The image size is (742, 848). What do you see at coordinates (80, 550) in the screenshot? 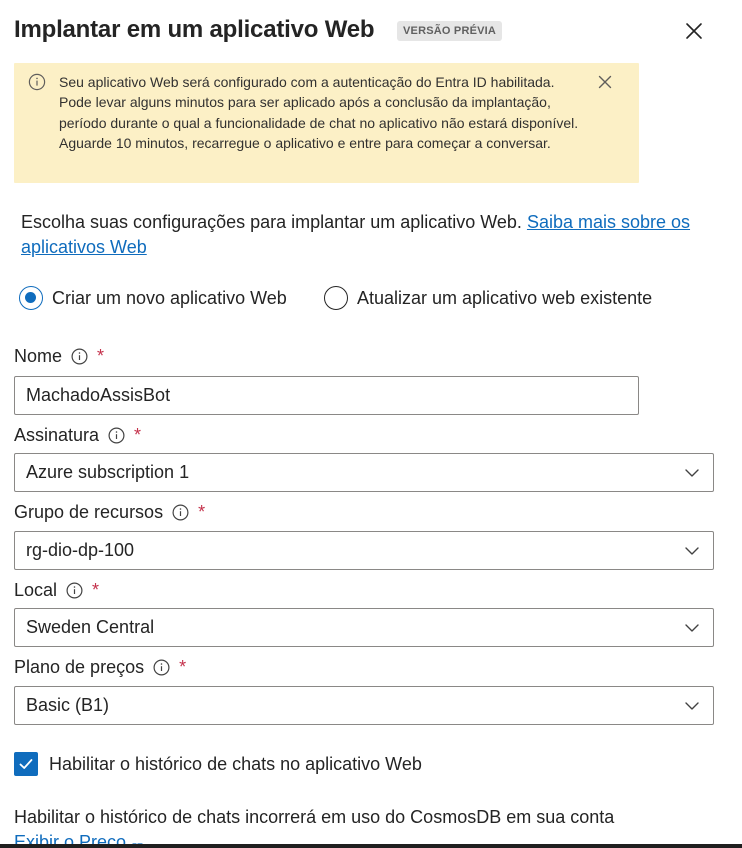
I see `resource-group-value: rg-dio-dp-100` at bounding box center [80, 550].